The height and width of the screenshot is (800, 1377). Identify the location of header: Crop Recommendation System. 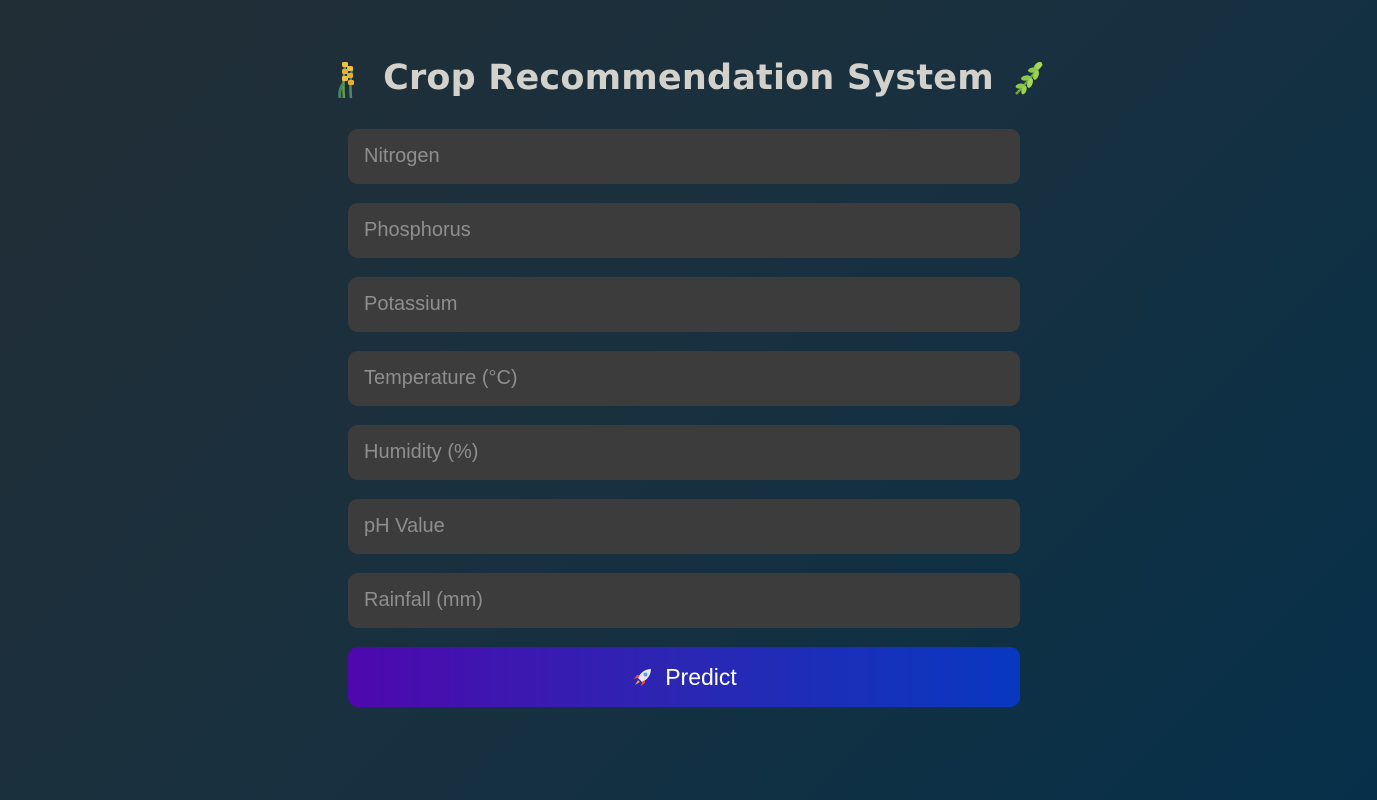
(688, 78).